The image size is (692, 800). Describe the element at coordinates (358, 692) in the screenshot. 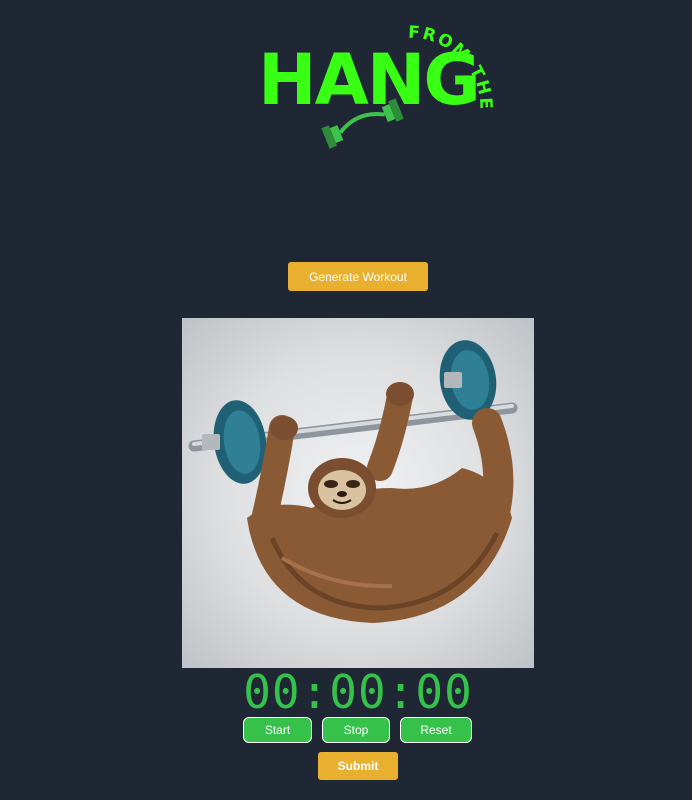

I see `workout-timer: 00:00:00` at that location.